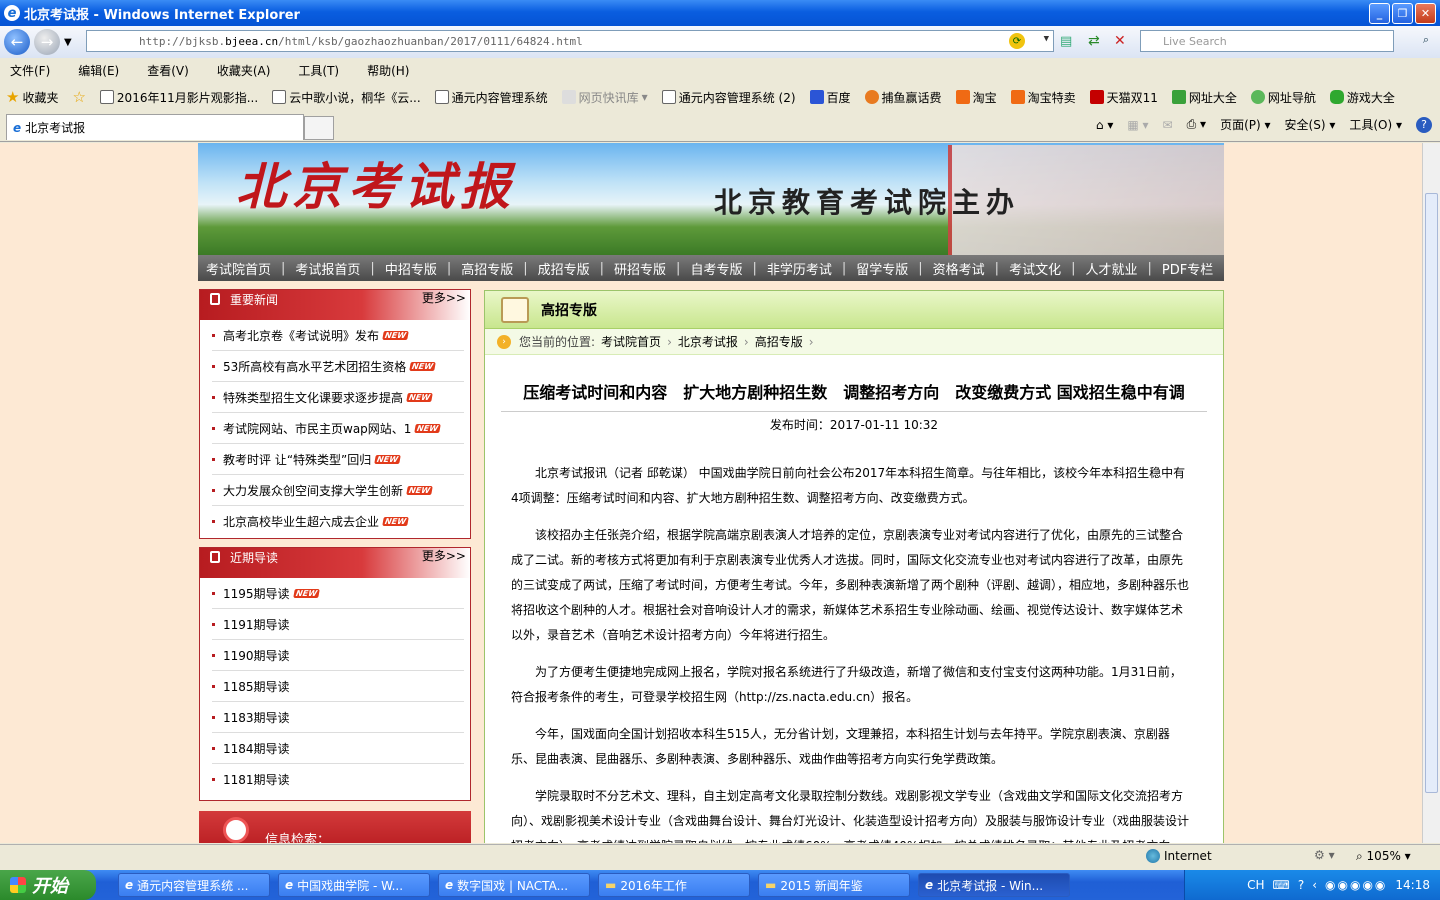 The width and height of the screenshot is (1440, 900). I want to click on close-button: ✕, so click(1425, 13).